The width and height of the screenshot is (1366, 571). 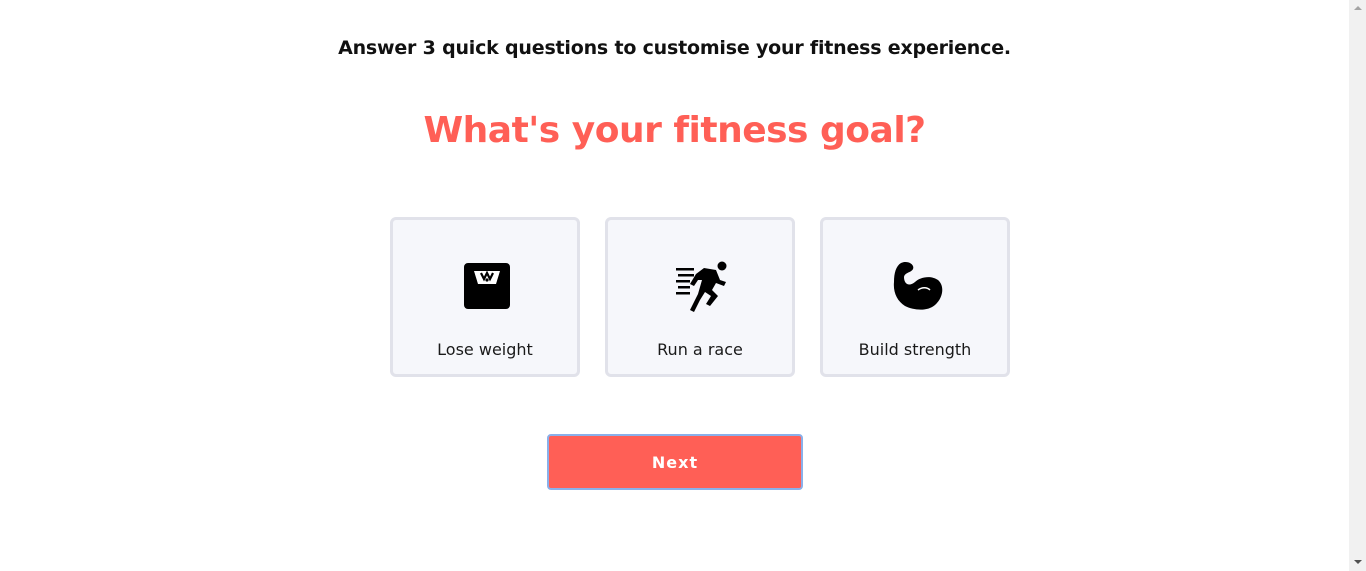 What do you see at coordinates (485, 349) in the screenshot?
I see `option-label: Lose weight` at bounding box center [485, 349].